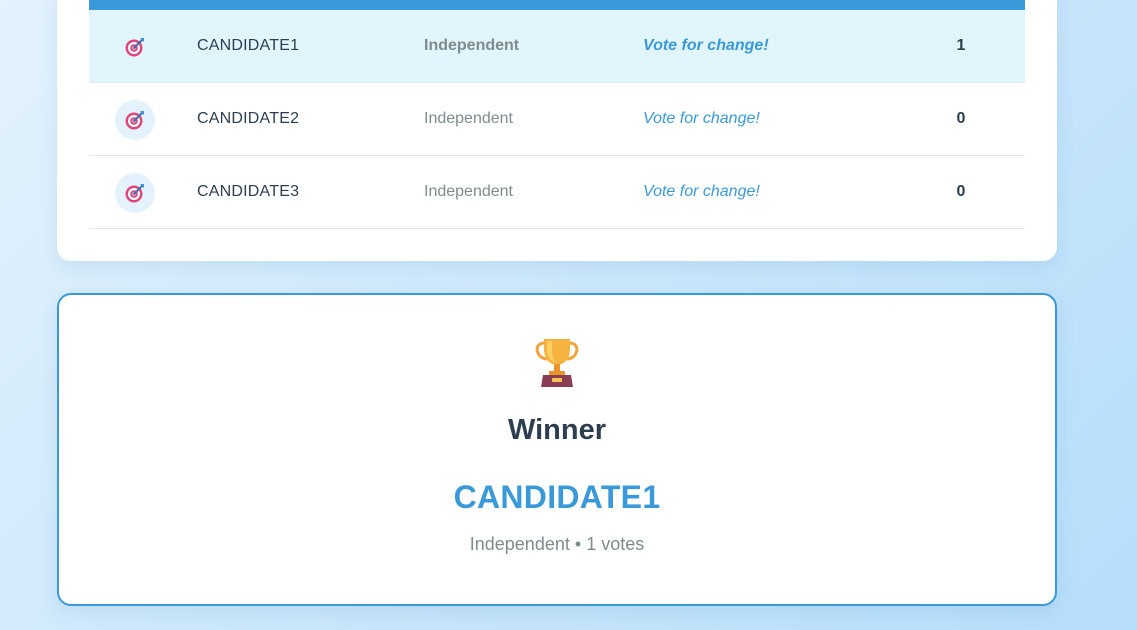 The height and width of the screenshot is (630, 1137). Describe the element at coordinates (557, 430) in the screenshot. I see `winner-heading: Winner` at that location.